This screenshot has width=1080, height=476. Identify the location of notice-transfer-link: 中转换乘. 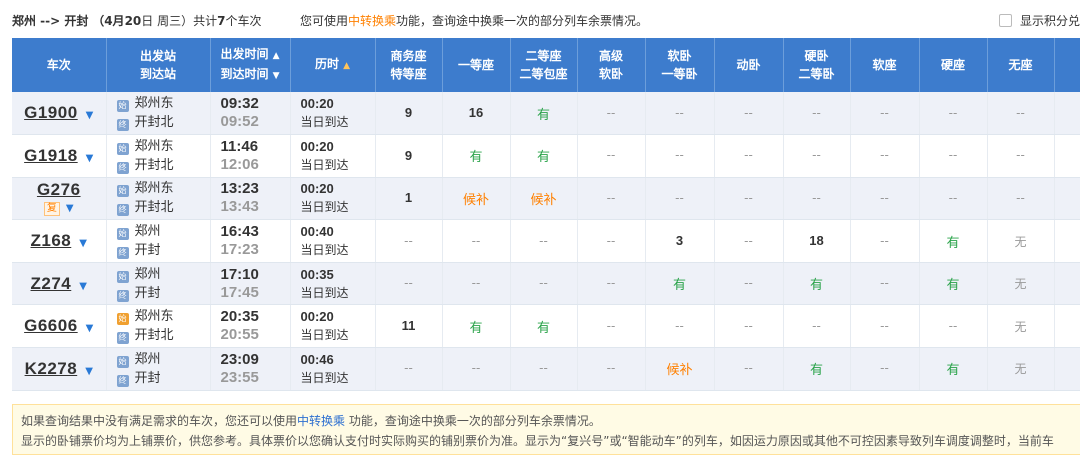
(321, 421).